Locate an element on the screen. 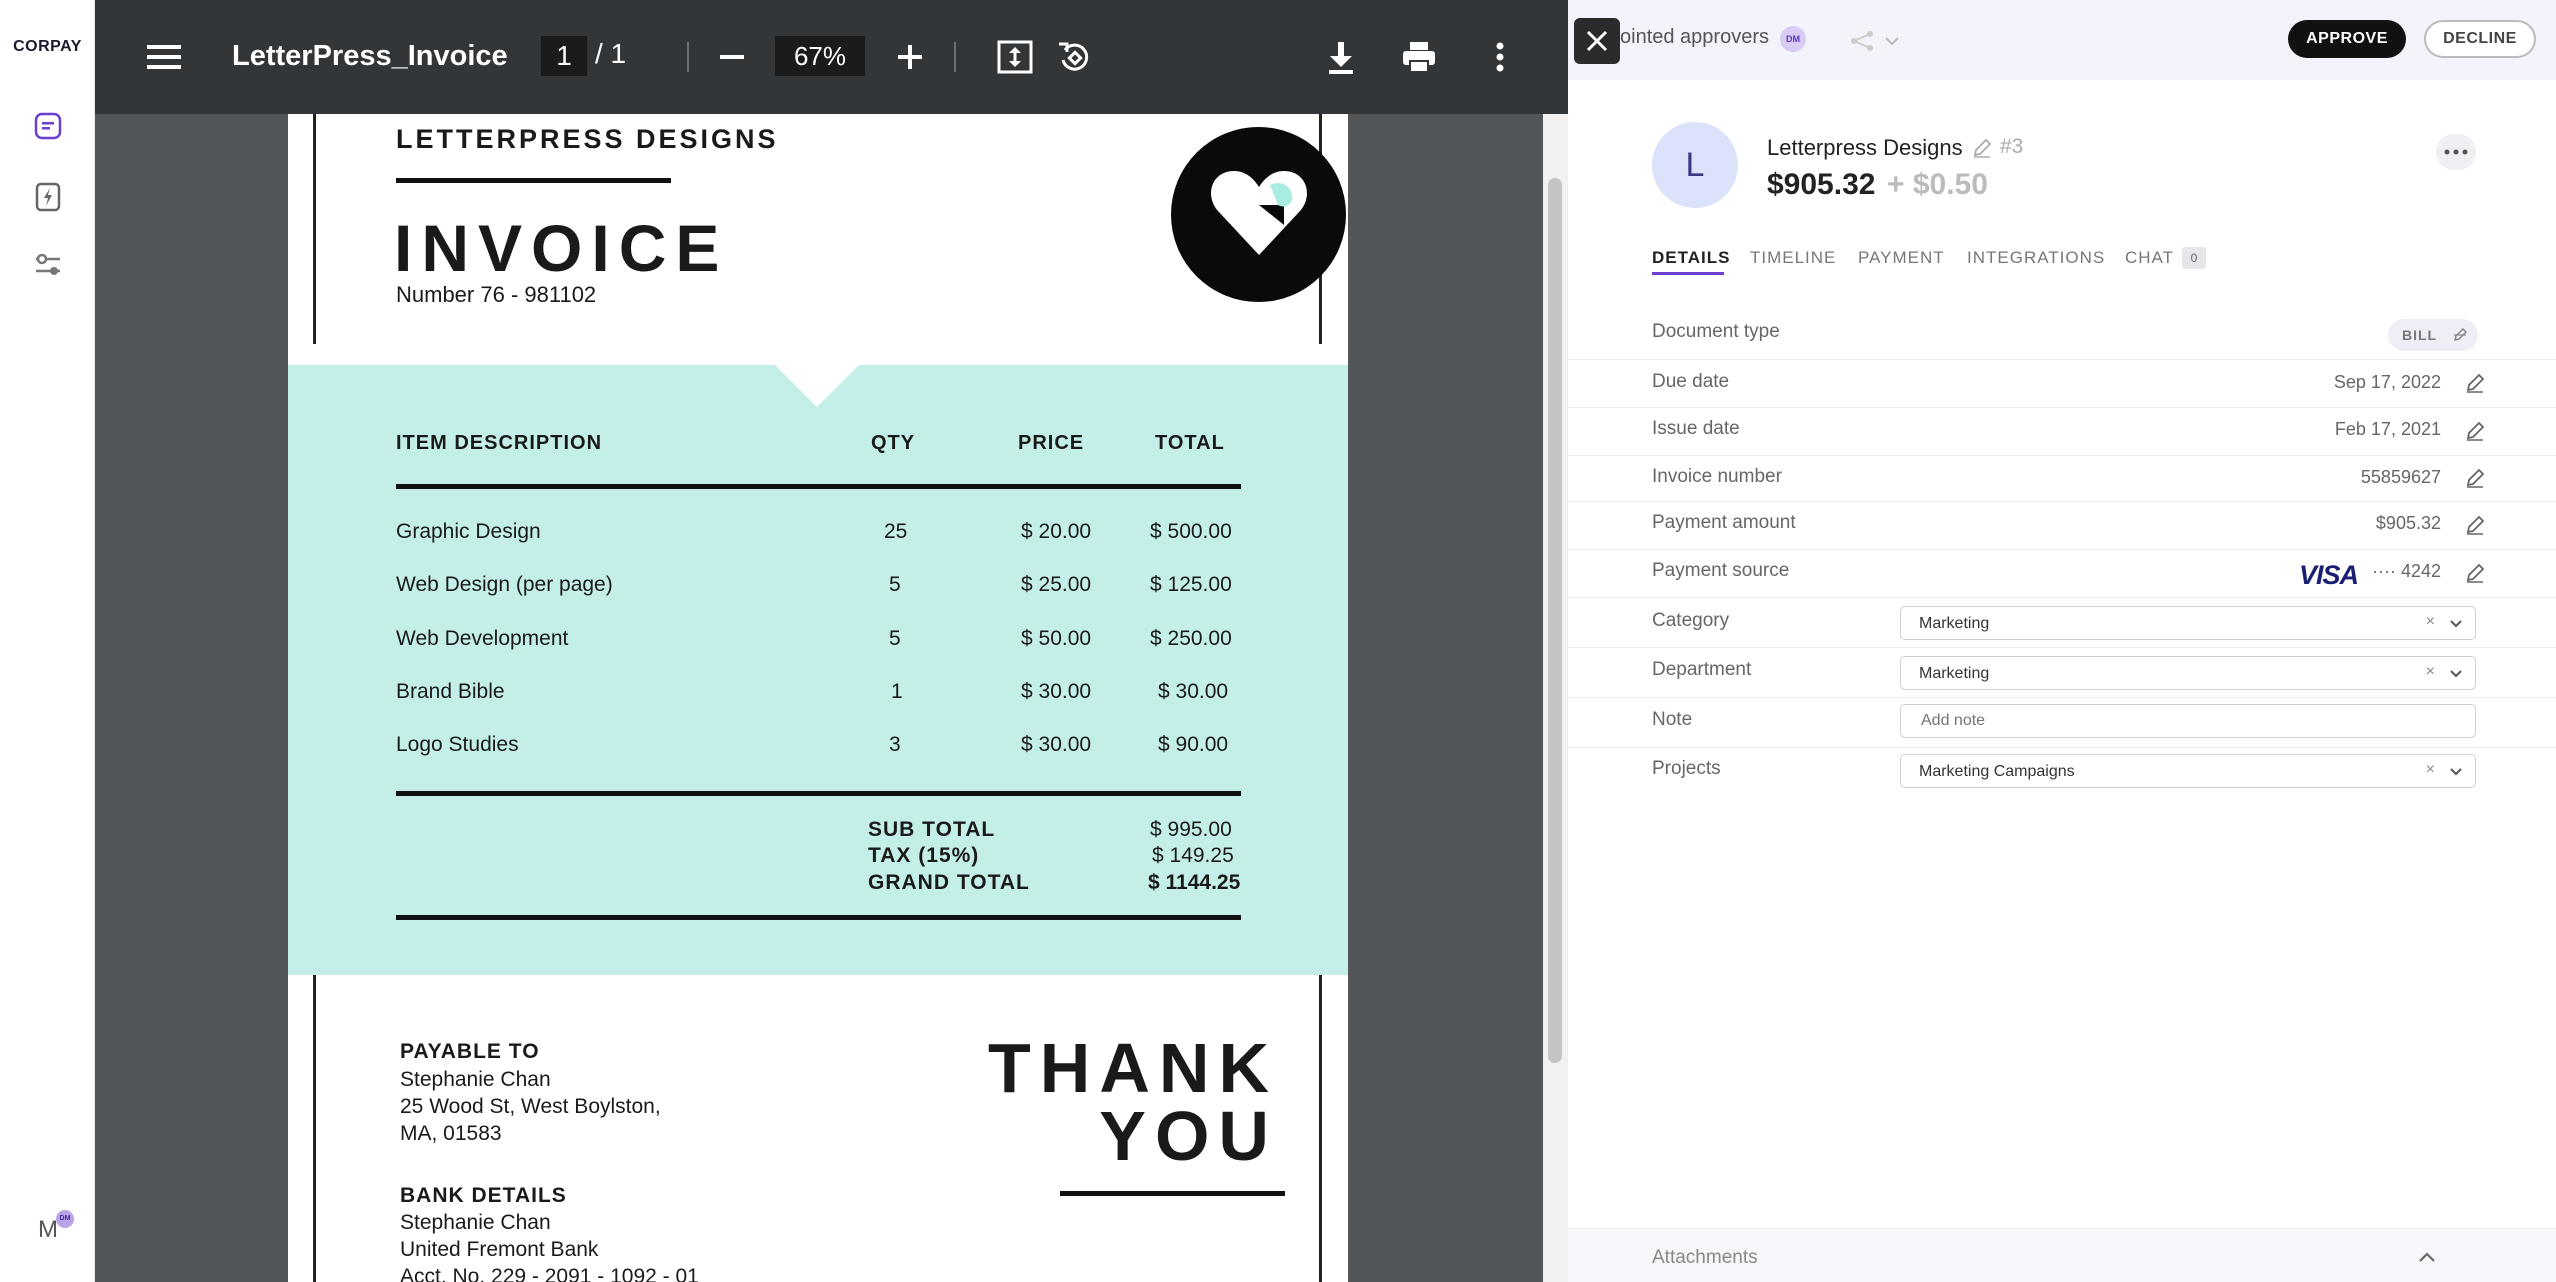 The height and width of the screenshot is (1282, 2556). card-last4: ···· 4242 is located at coordinates (2406, 571).